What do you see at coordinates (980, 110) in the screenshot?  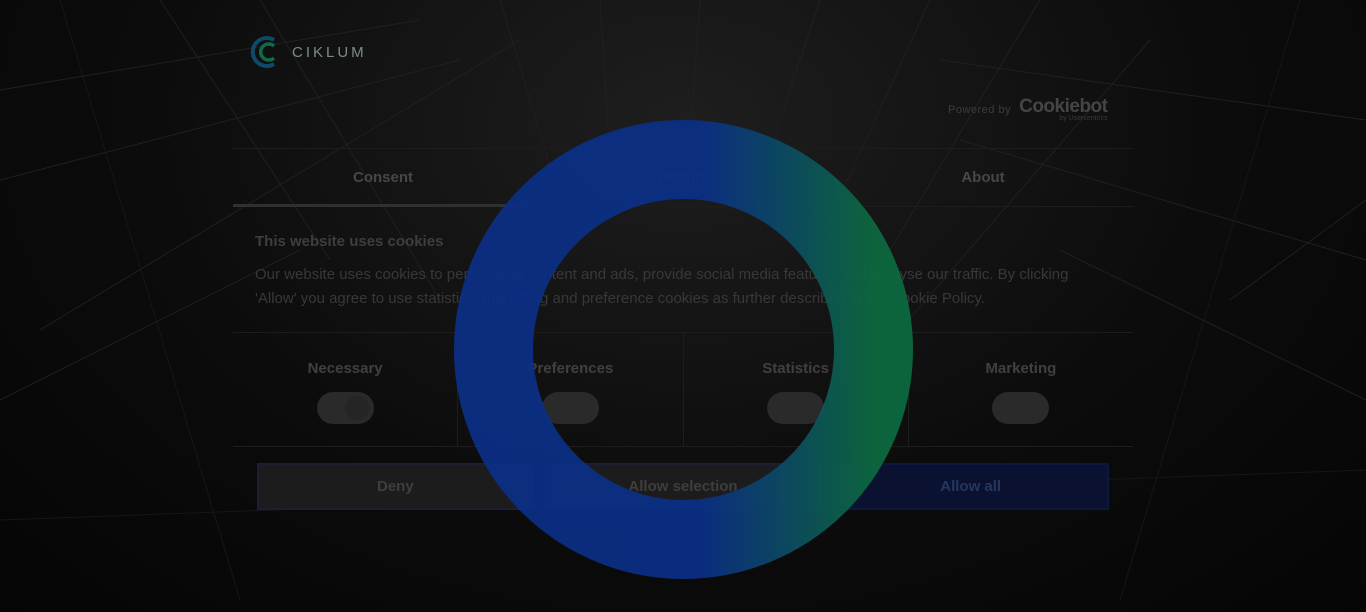 I see `powered-by-label: Powered by` at bounding box center [980, 110].